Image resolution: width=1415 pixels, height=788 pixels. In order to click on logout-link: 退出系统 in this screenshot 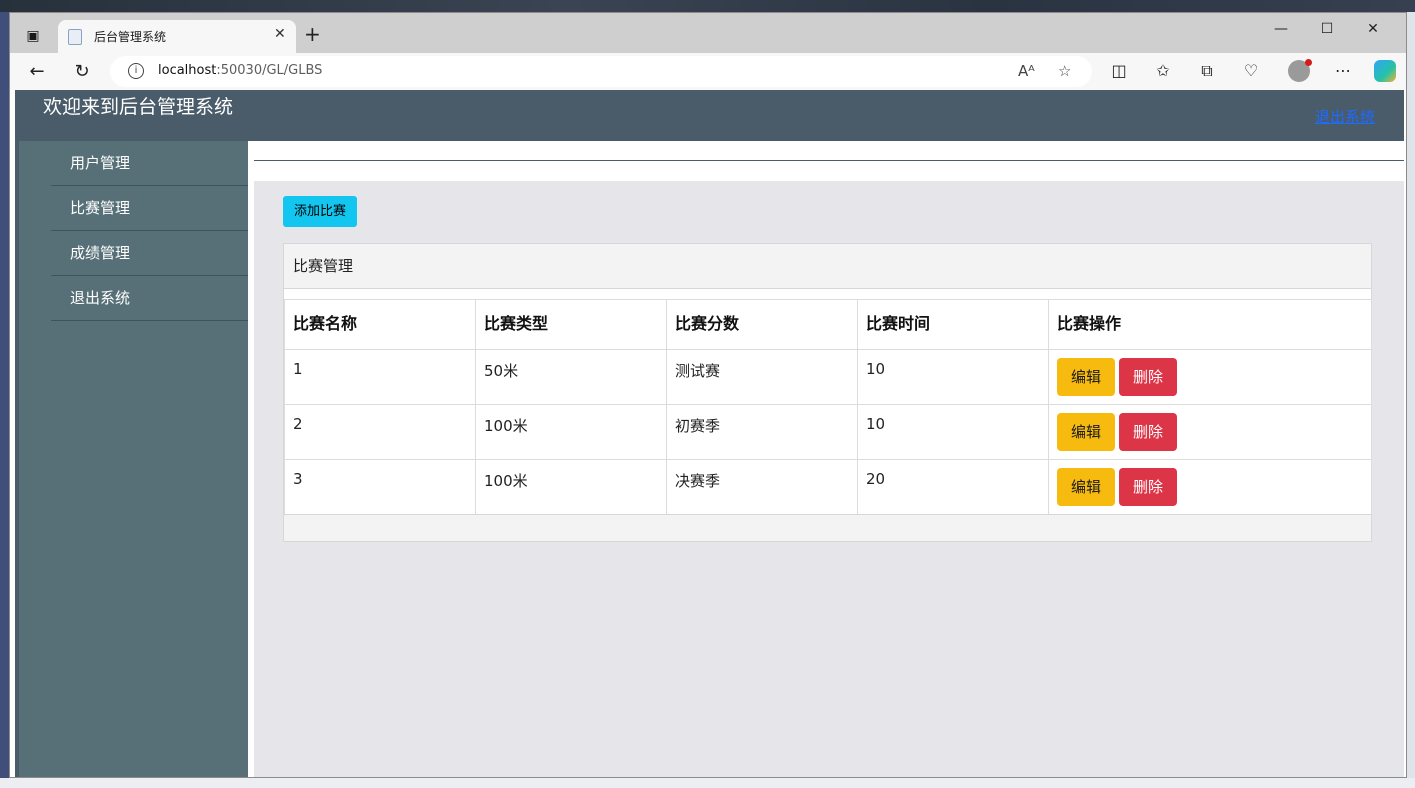, I will do `click(1345, 116)`.